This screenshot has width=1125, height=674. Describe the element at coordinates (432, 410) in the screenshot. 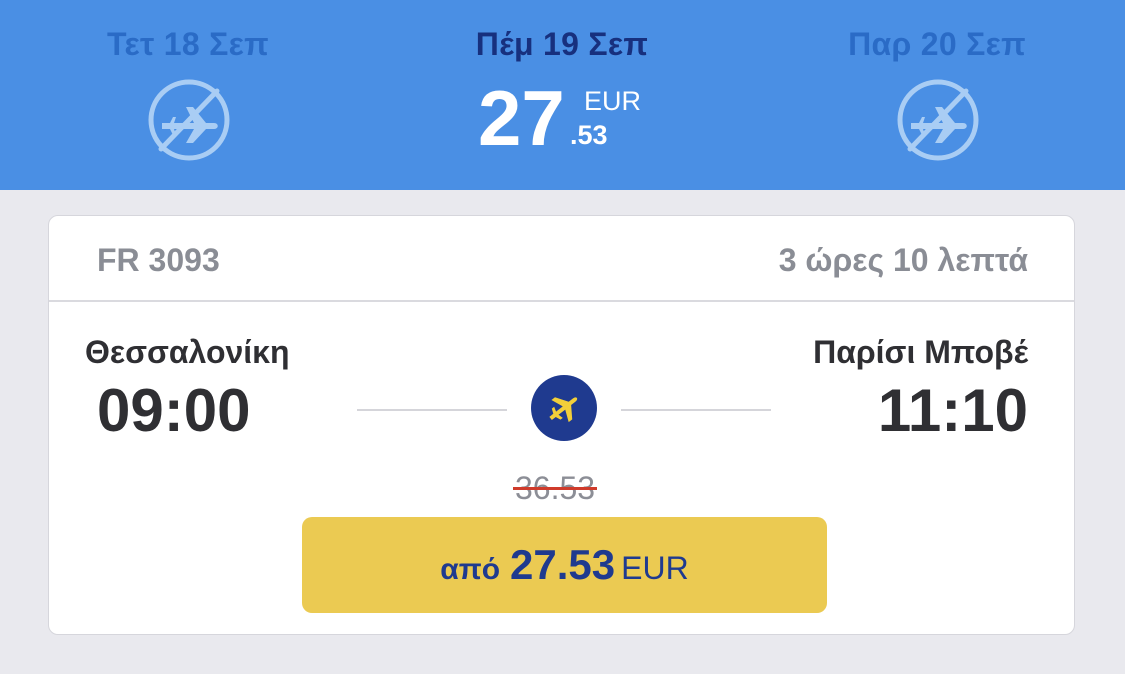

I see `route-line-left` at that location.